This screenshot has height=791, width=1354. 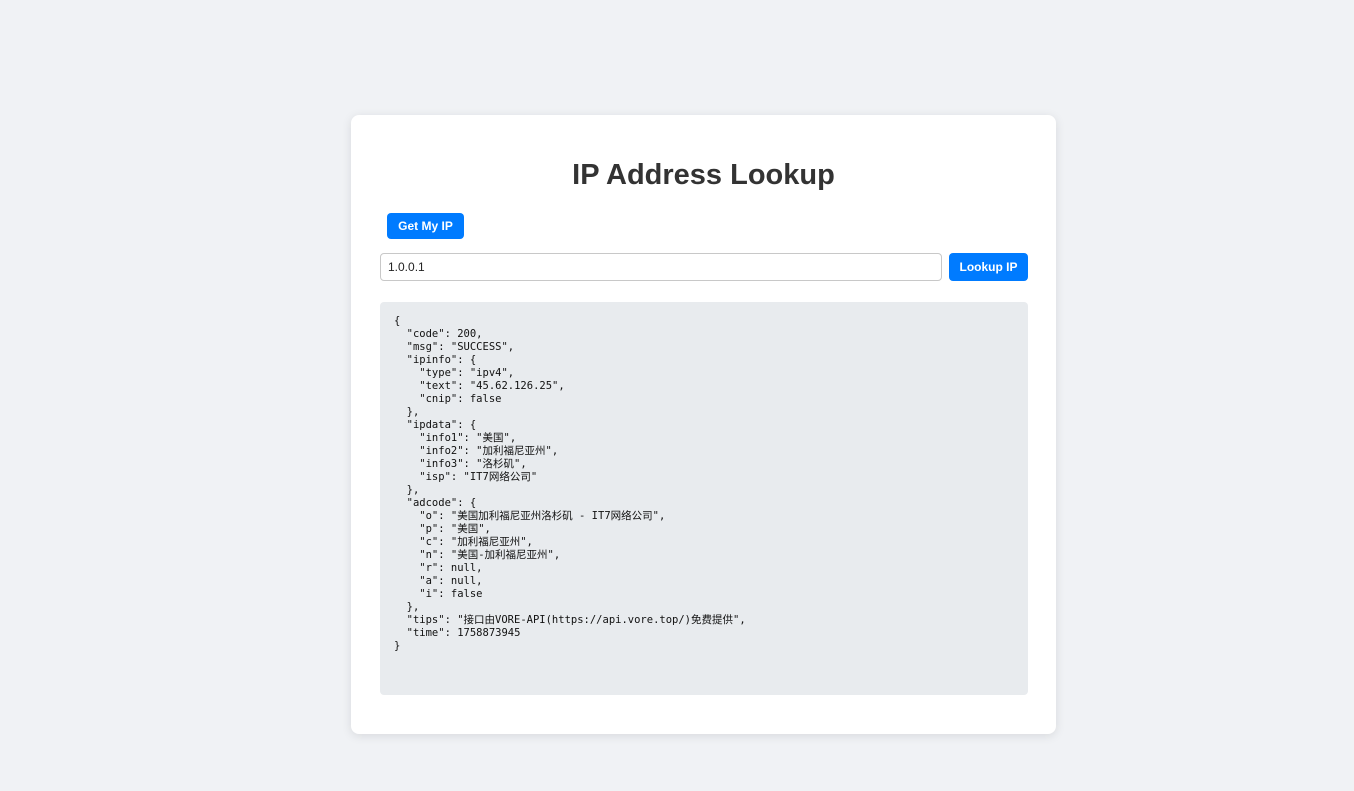 What do you see at coordinates (425, 226) in the screenshot?
I see `get-my-ip-button: Get My IP` at bounding box center [425, 226].